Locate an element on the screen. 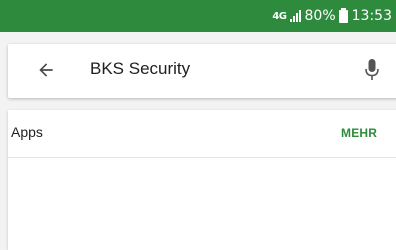 The height and width of the screenshot is (250, 396). battery-percent: 80% is located at coordinates (320, 16).